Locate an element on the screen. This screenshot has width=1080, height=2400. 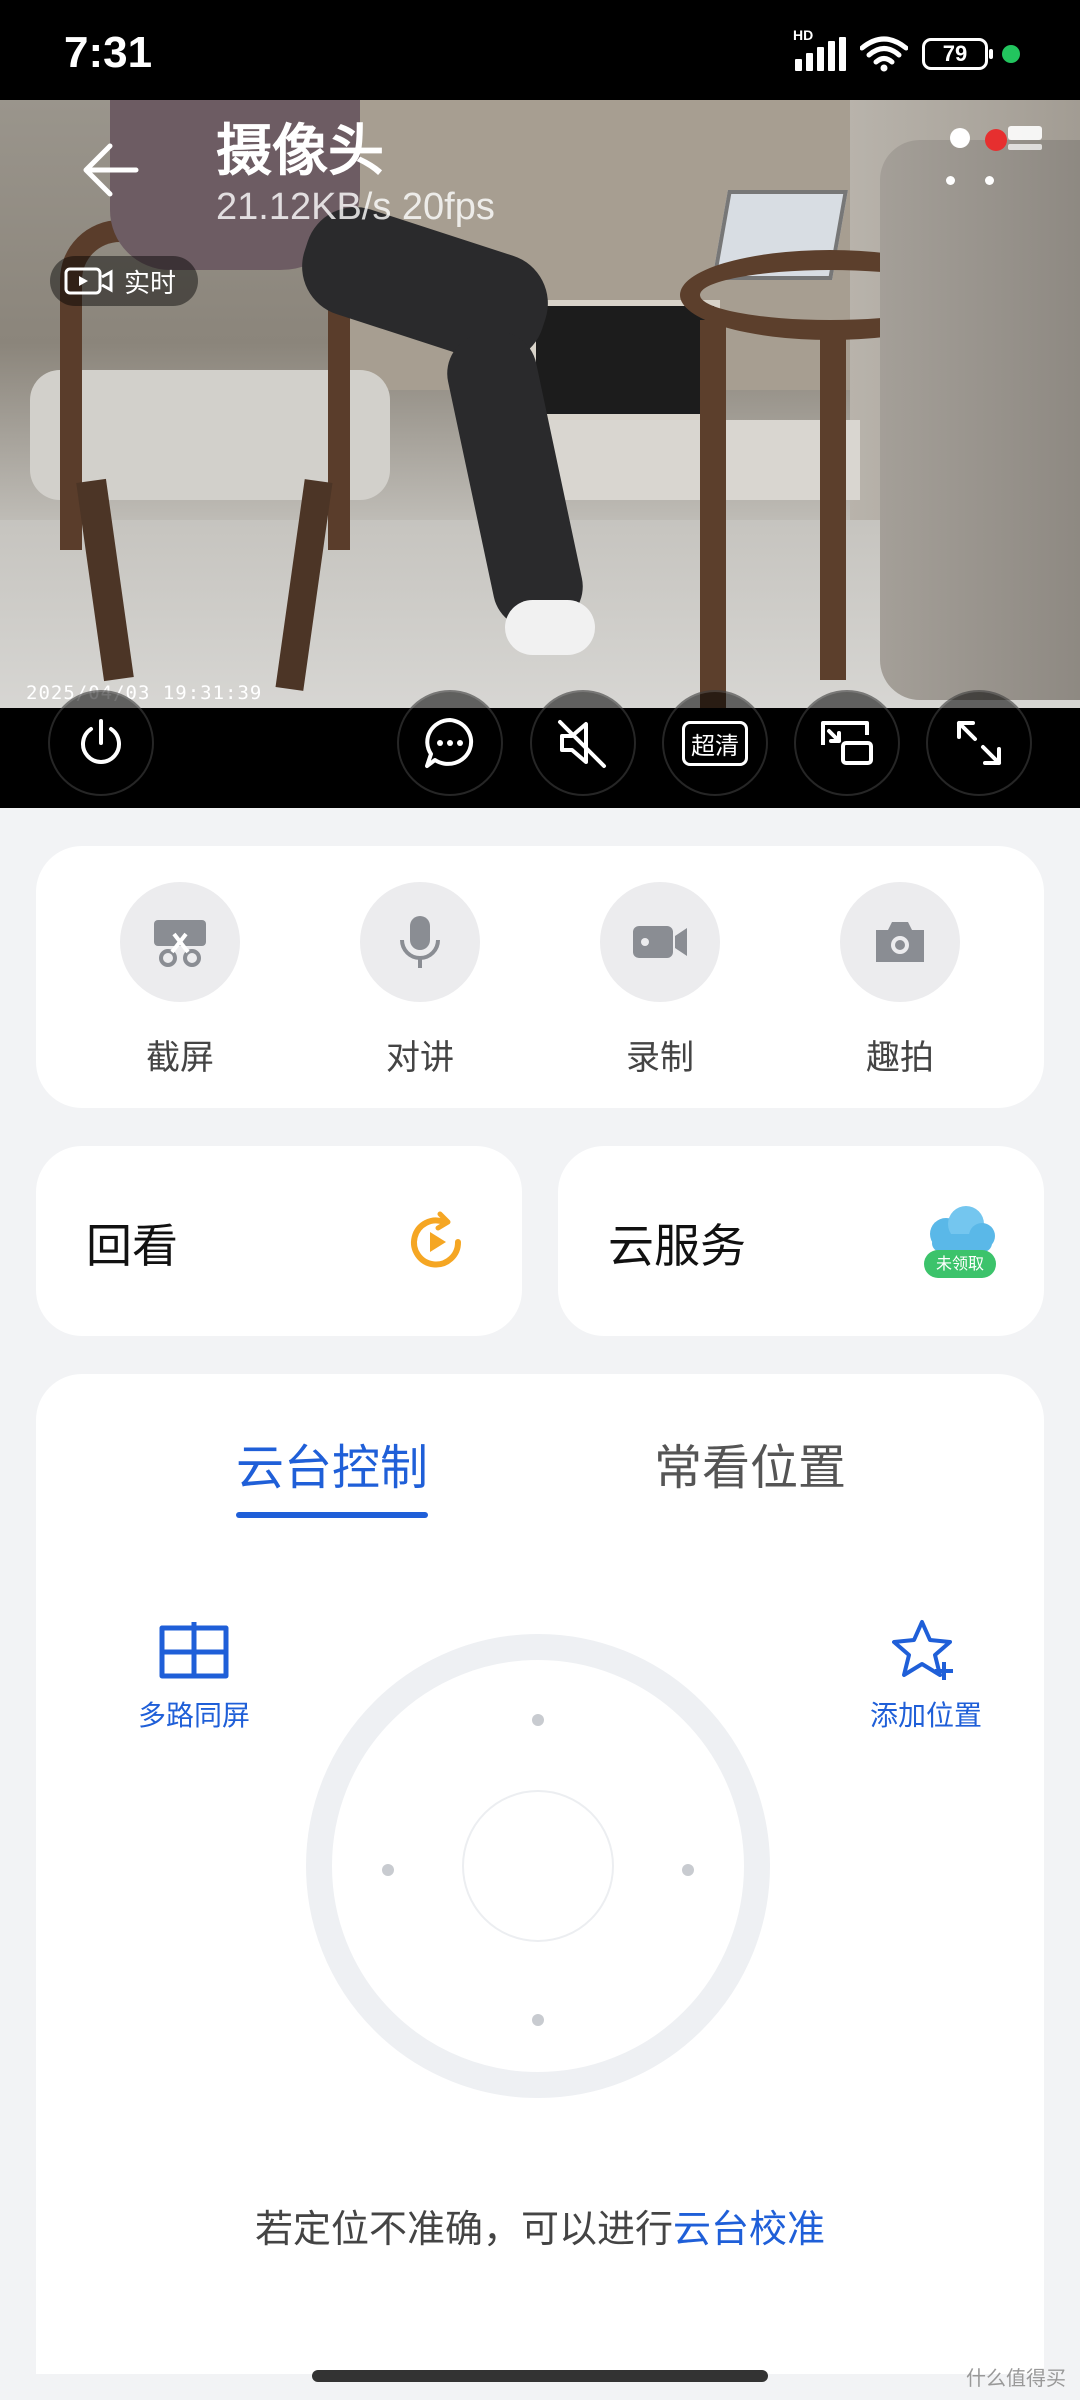
status-indicators: HD 79 is located at coordinates (906, 49).